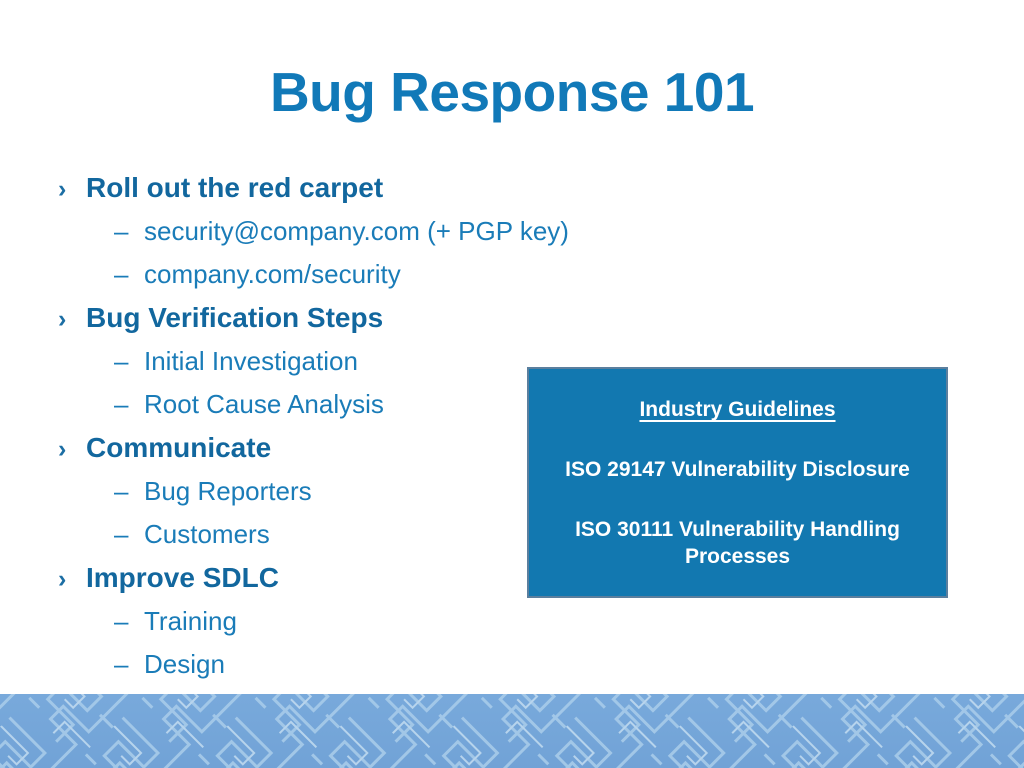 The image size is (1024, 768). What do you see at coordinates (228, 491) in the screenshot?
I see `bullet-sub-label: Bug Reporters` at bounding box center [228, 491].